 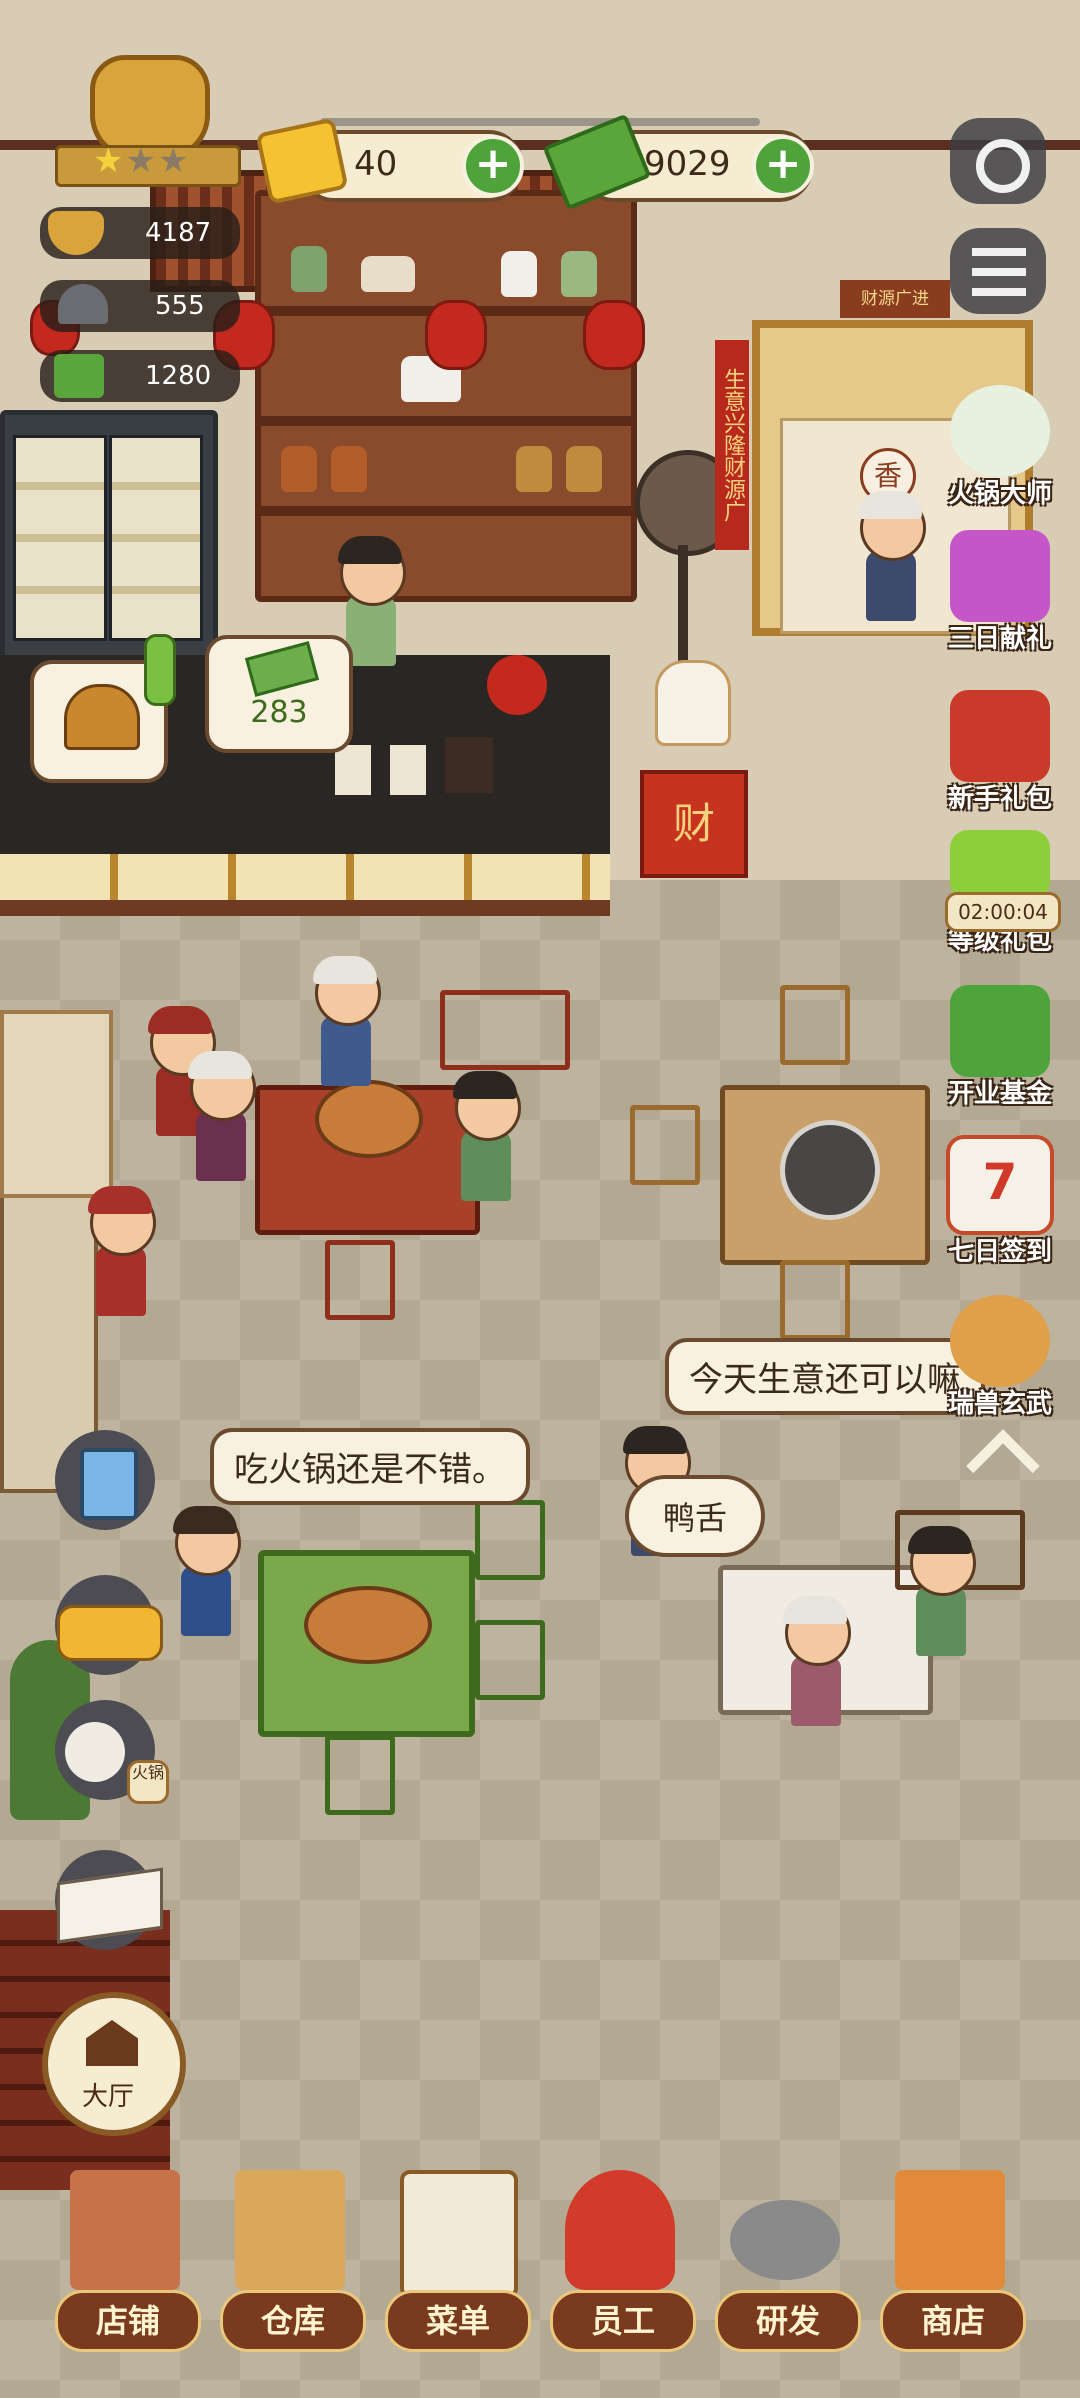 I want to click on nav-label: 商店, so click(x=953, y=2321).